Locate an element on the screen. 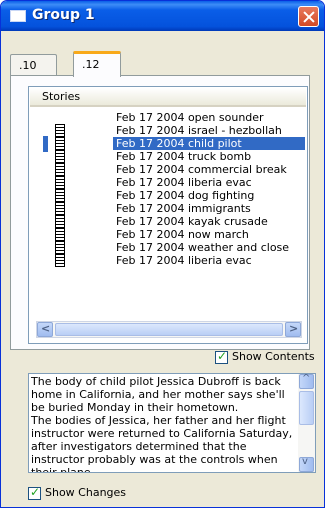 Image resolution: width=325 pixels, height=508 pixels. chevron-left-icon: < is located at coordinates (46, 328).